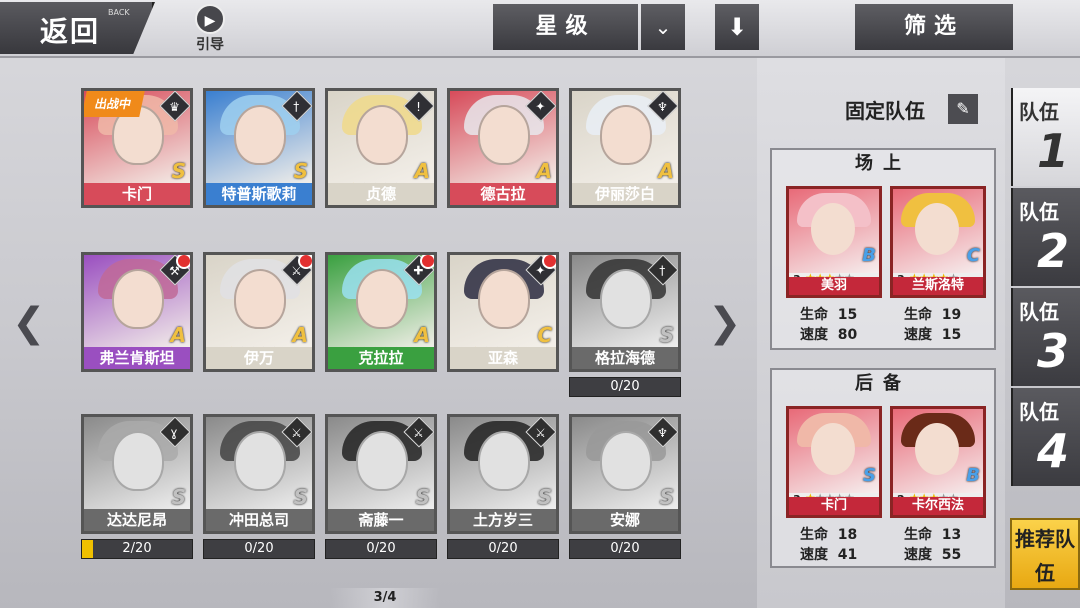  I want to click on hero-card: ⚒ A 1 ★★★★★ 弗兰肯斯坦, so click(137, 312).